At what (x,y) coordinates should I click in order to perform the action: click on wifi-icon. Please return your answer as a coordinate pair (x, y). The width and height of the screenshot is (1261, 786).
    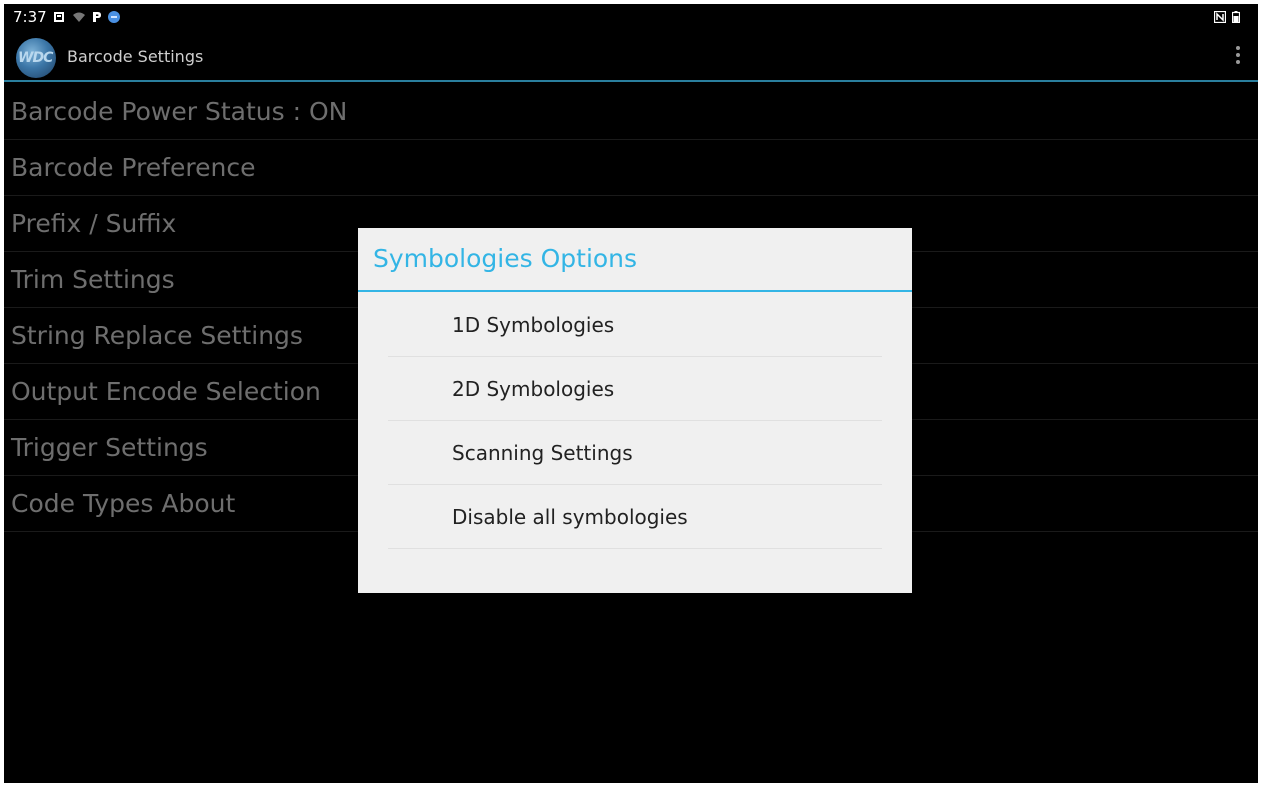
    Looking at the image, I should click on (79, 17).